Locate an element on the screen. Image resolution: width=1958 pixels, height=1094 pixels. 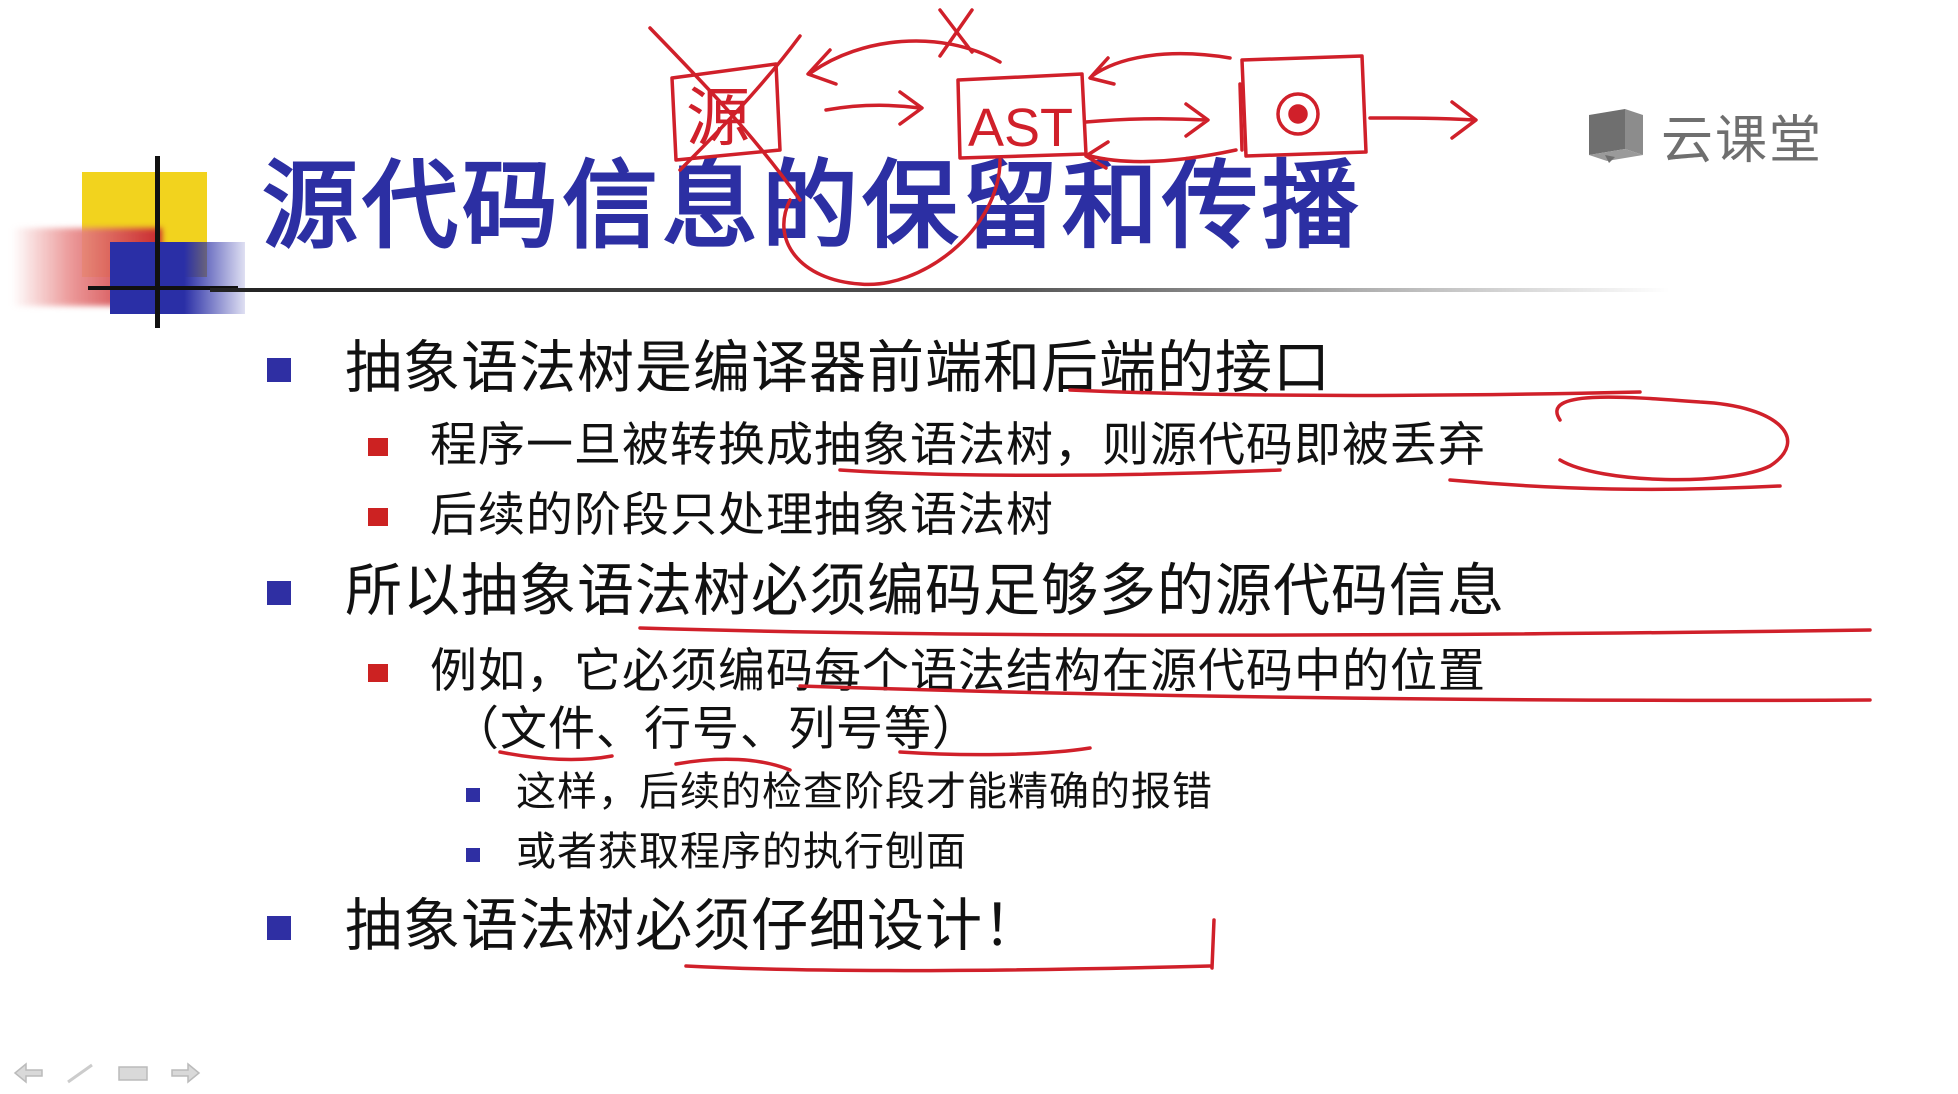
slide-menu-icon is located at coordinates (133, 1073).